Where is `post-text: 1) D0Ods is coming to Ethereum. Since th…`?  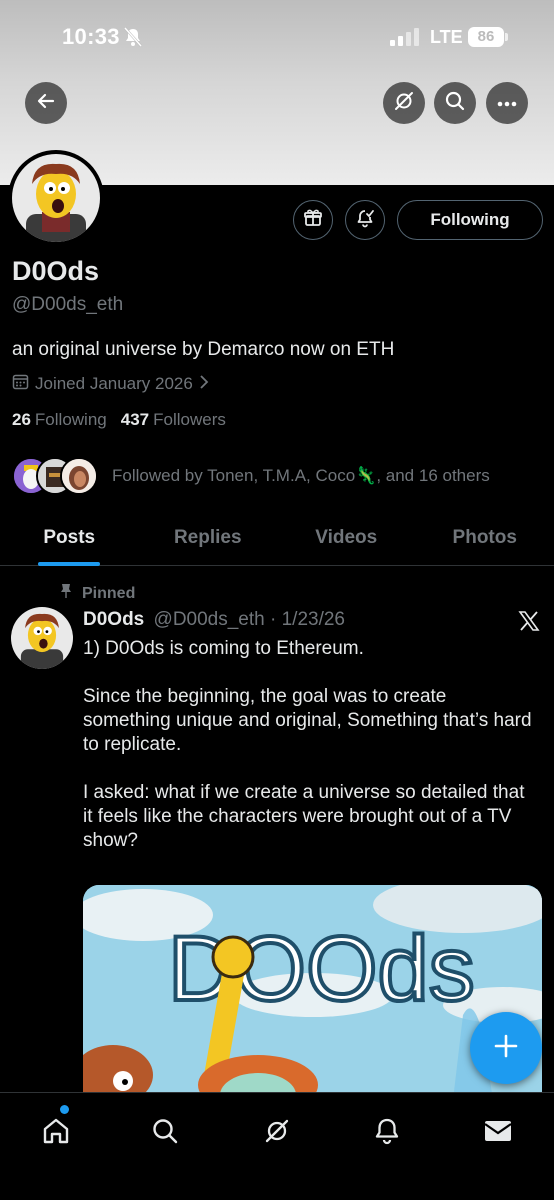 post-text: 1) D0Ods is coming to Ethereum. Since th… is located at coordinates (307, 744).